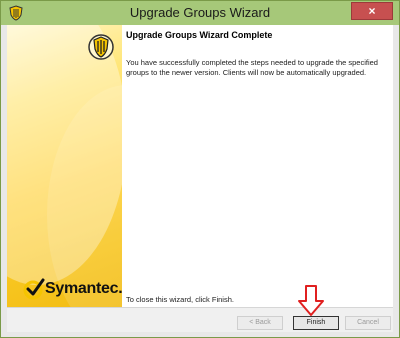 Image resolution: width=400 pixels, height=338 pixels. Describe the element at coordinates (83, 288) in the screenshot. I see `brand-name: Symantec.` at that location.